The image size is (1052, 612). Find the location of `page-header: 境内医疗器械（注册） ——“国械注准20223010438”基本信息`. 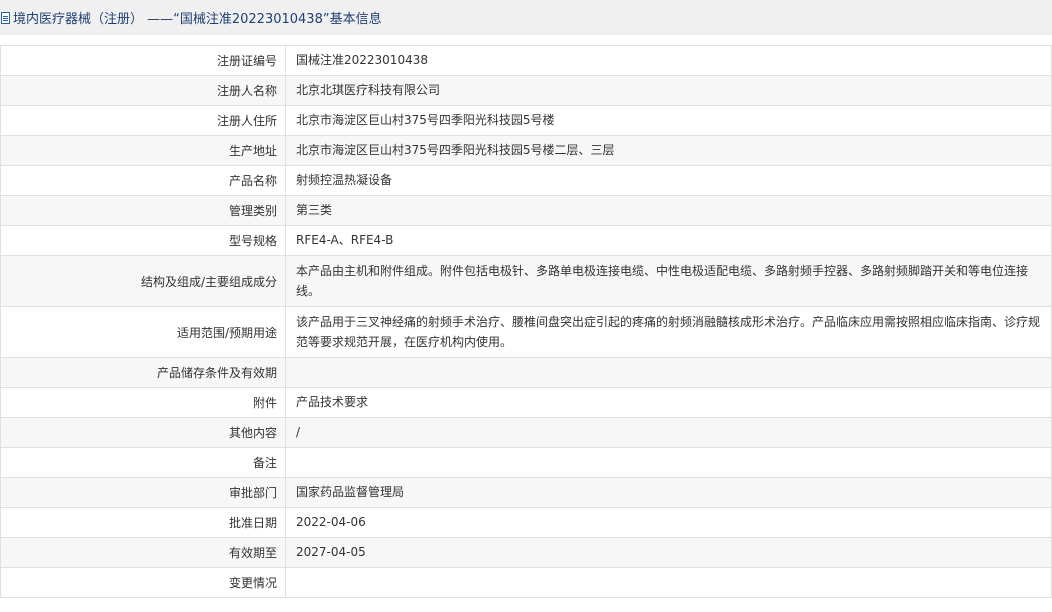

page-header: 境内医疗器械（注册） ——“国械注准20223010438”基本信息 is located at coordinates (526, 17).